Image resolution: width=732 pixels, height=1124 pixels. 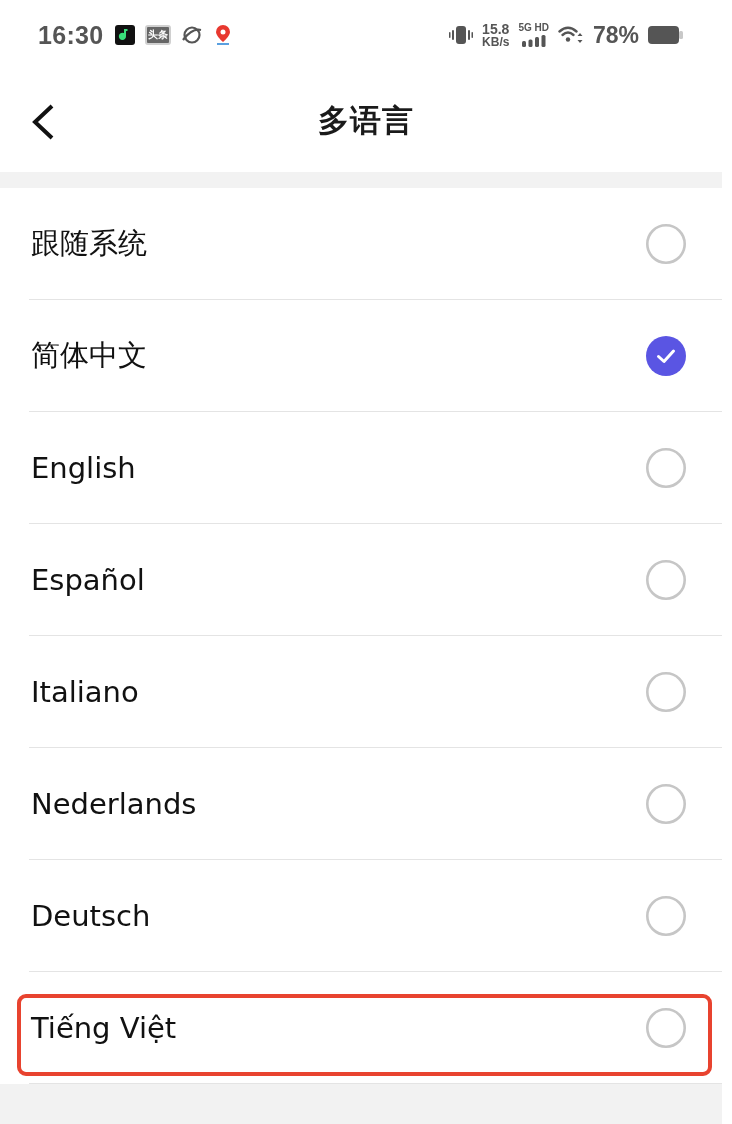 I want to click on network-speed: 15.8, so click(x=496, y=29).